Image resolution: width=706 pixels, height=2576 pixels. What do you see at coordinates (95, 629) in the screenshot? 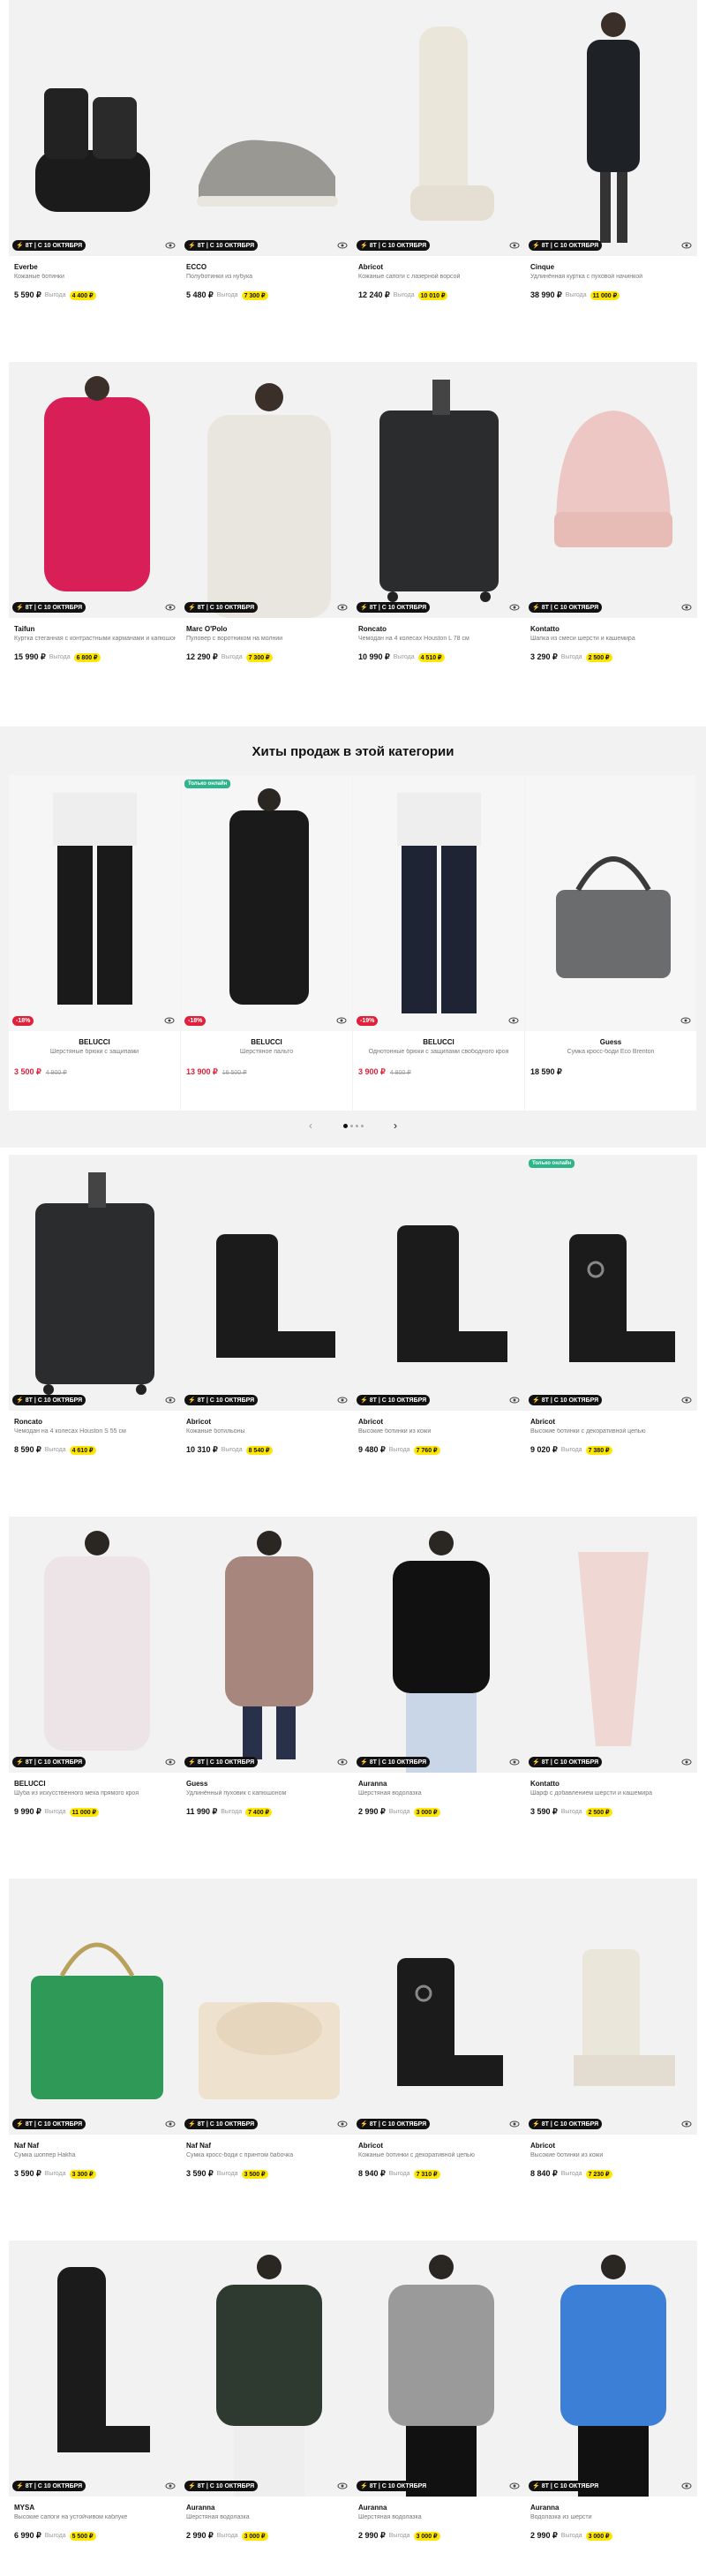
I see `product-brand: Taifun` at bounding box center [95, 629].